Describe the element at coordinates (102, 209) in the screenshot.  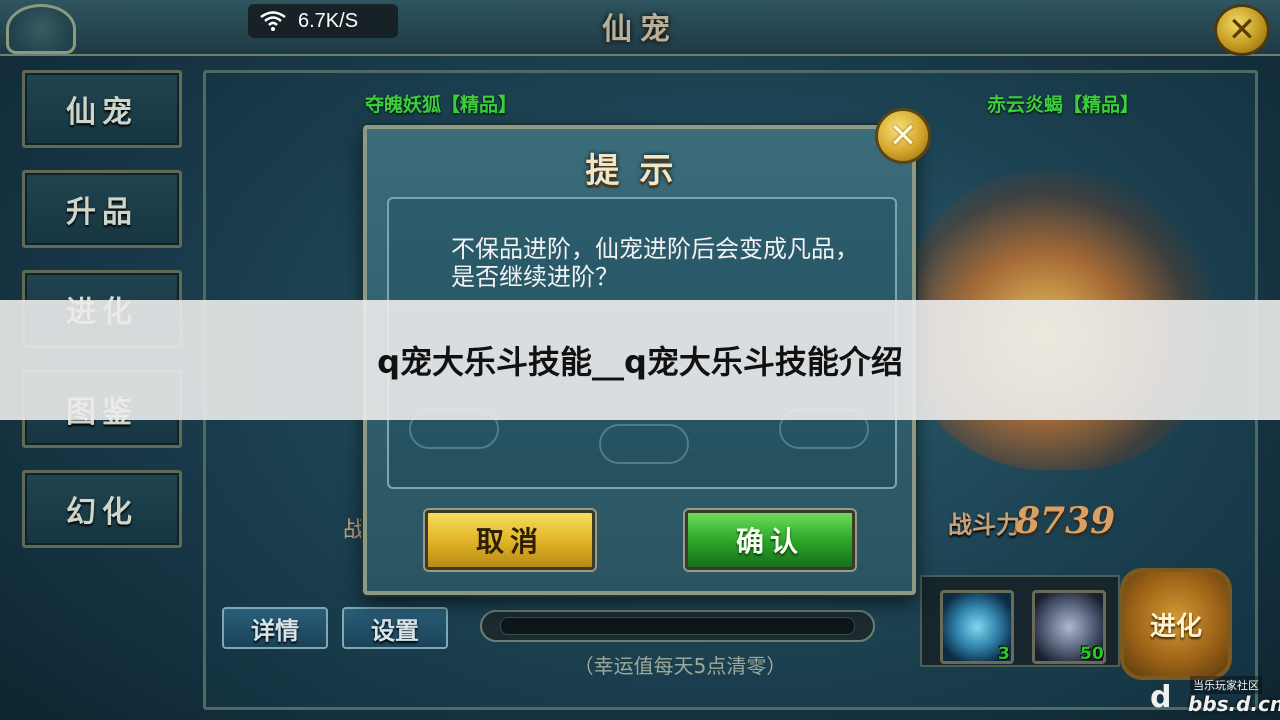
I see `tab-upgrade-quality: 升品` at that location.